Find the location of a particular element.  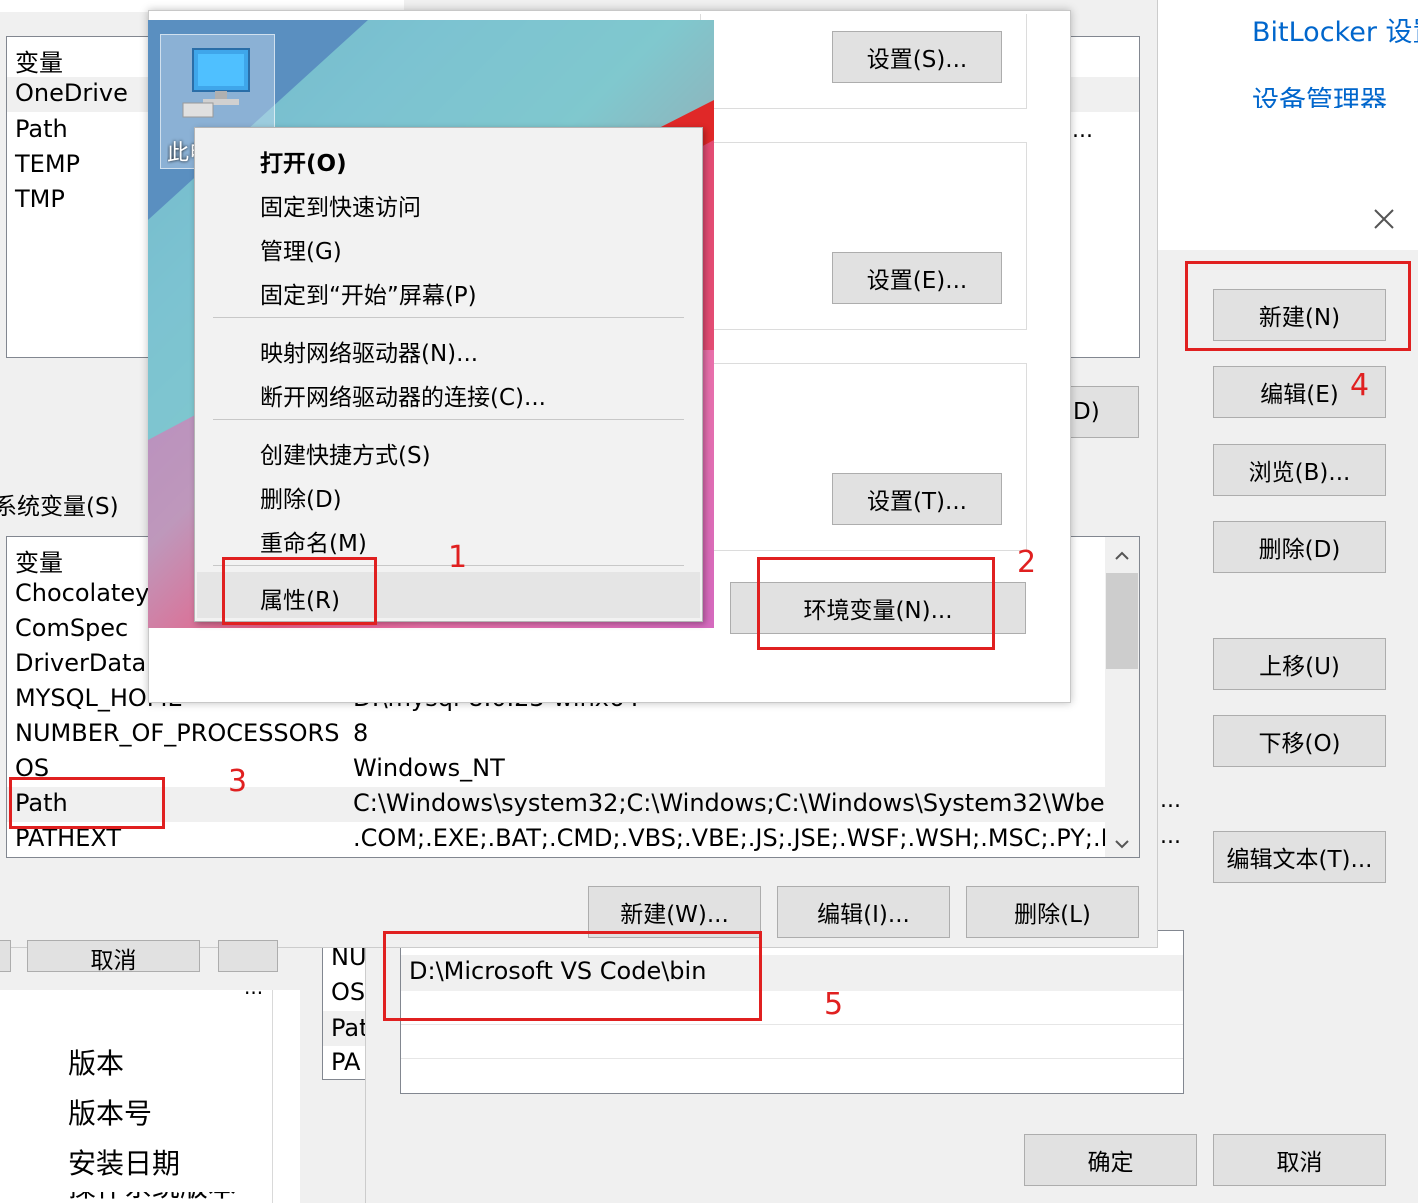

sys-delete-button: 删除(L) is located at coordinates (1052, 912).